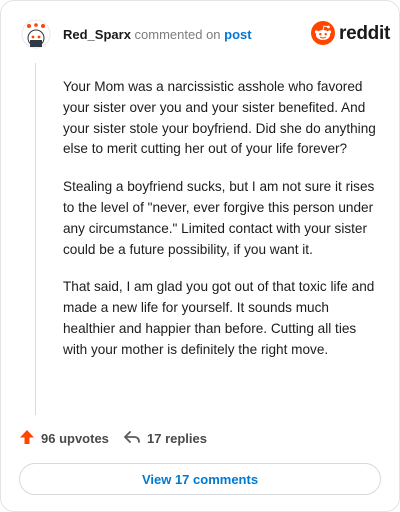  Describe the element at coordinates (97, 34) in the screenshot. I see `username-link: Red_Sparx` at that location.